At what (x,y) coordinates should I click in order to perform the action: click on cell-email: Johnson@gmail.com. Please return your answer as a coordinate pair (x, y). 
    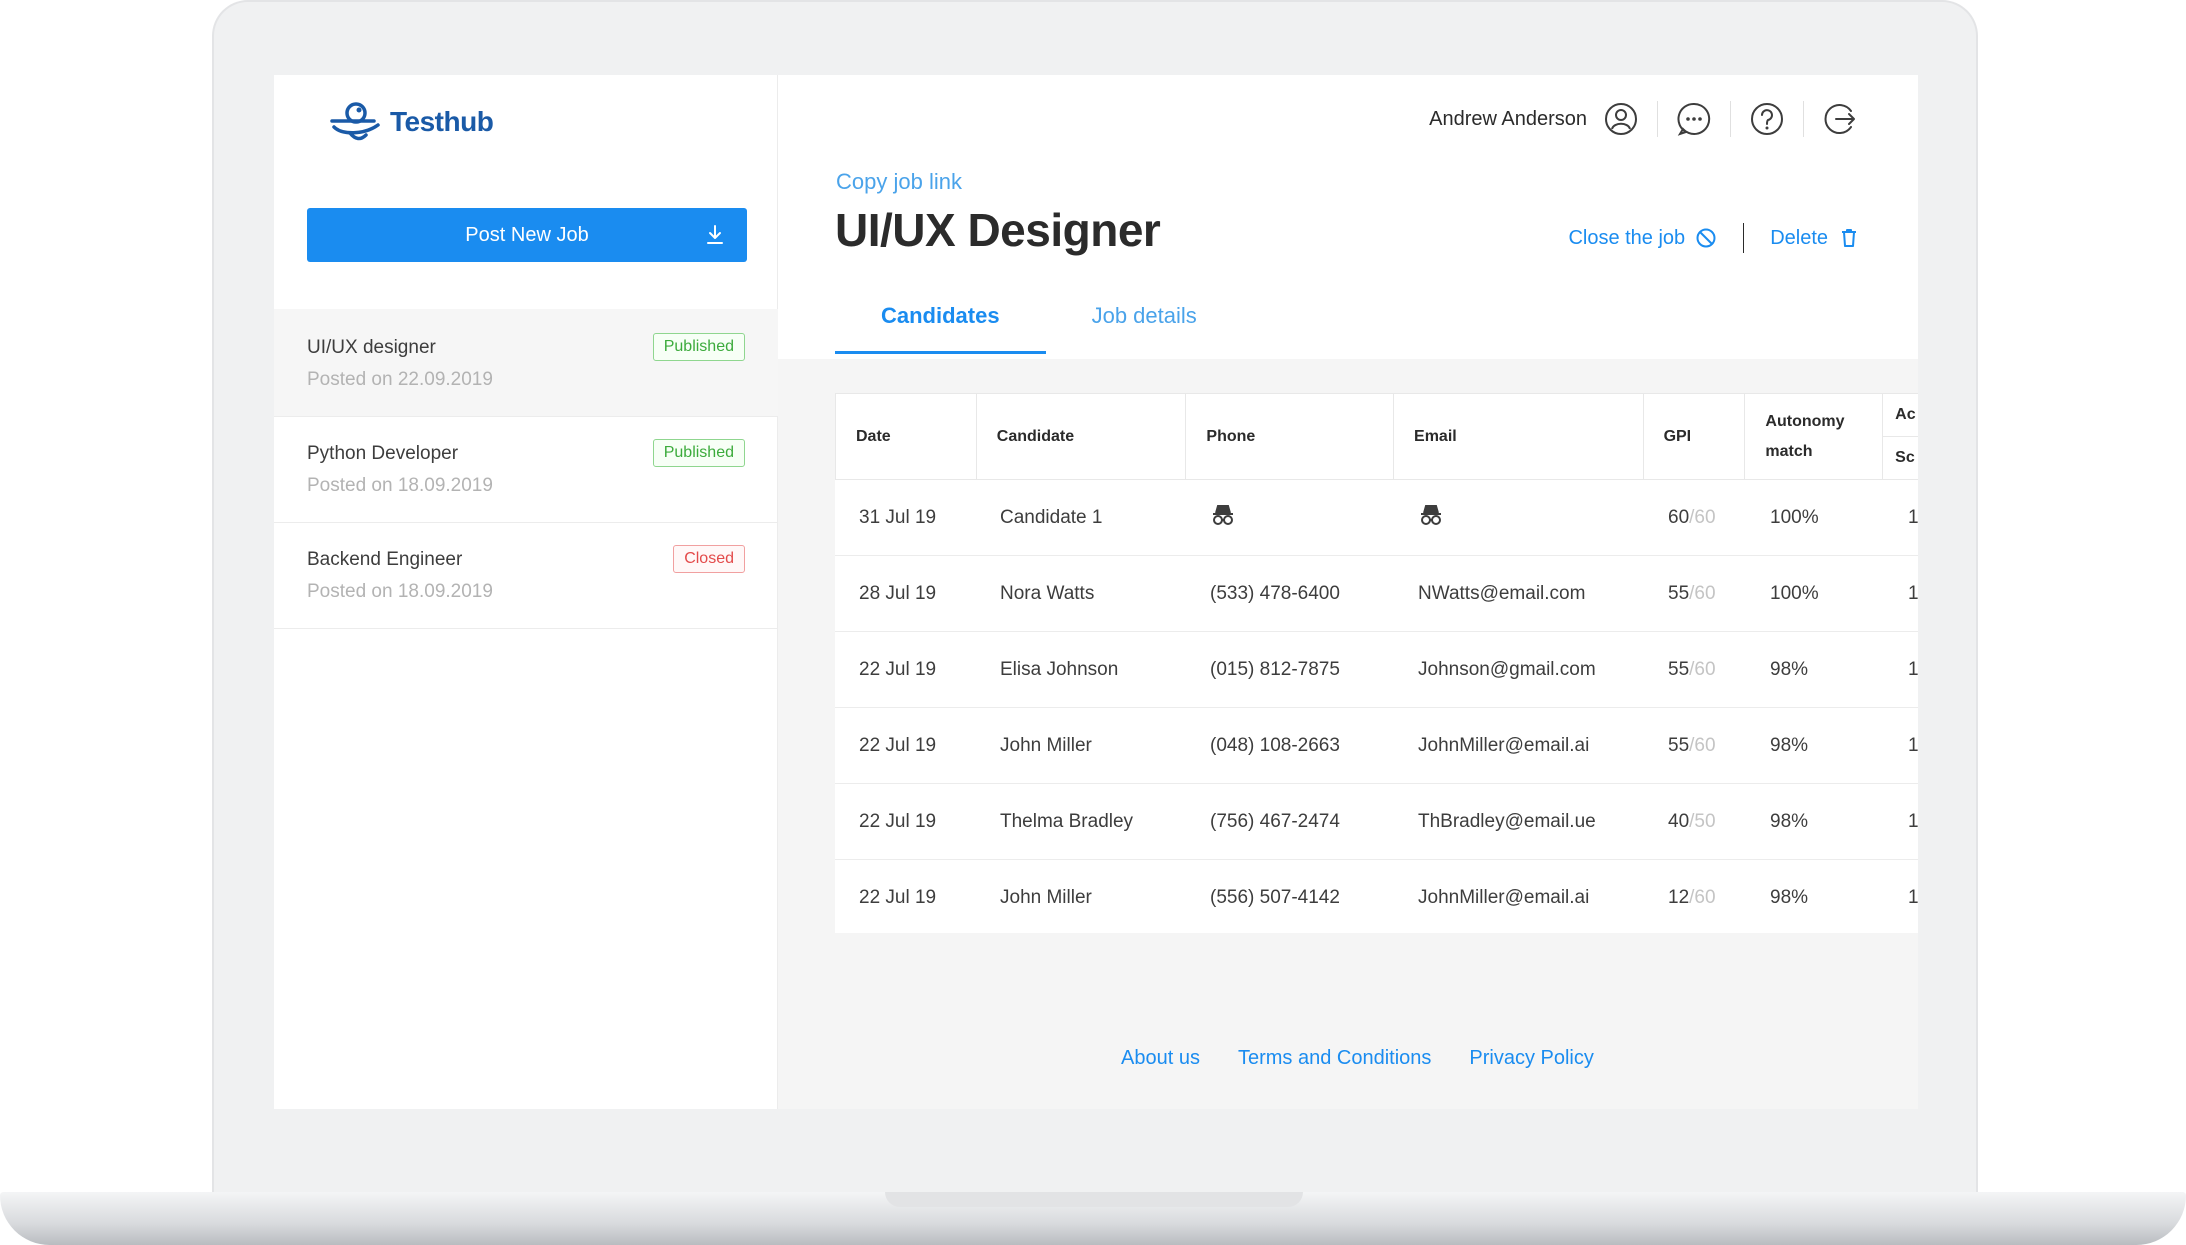
    Looking at the image, I should click on (1519, 670).